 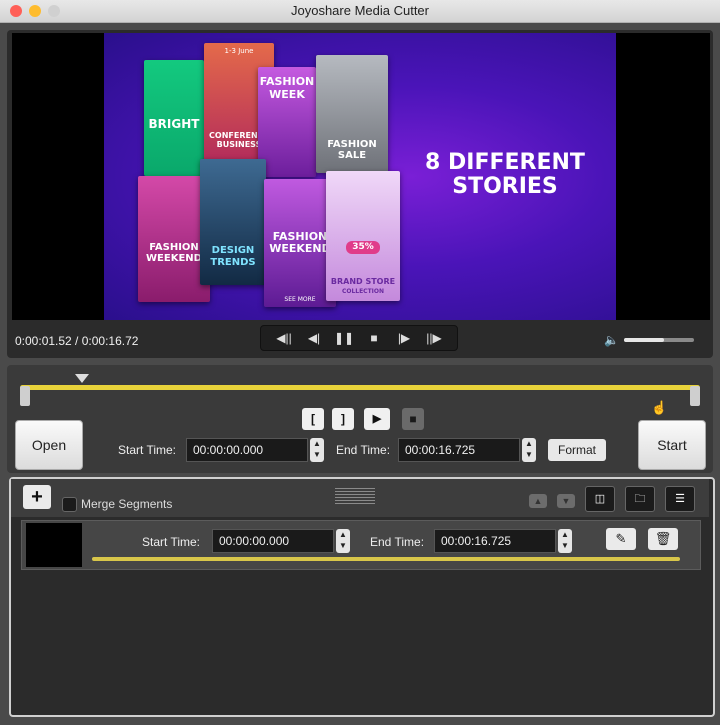 I want to click on volume-icon: 🔈, so click(x=611, y=340).